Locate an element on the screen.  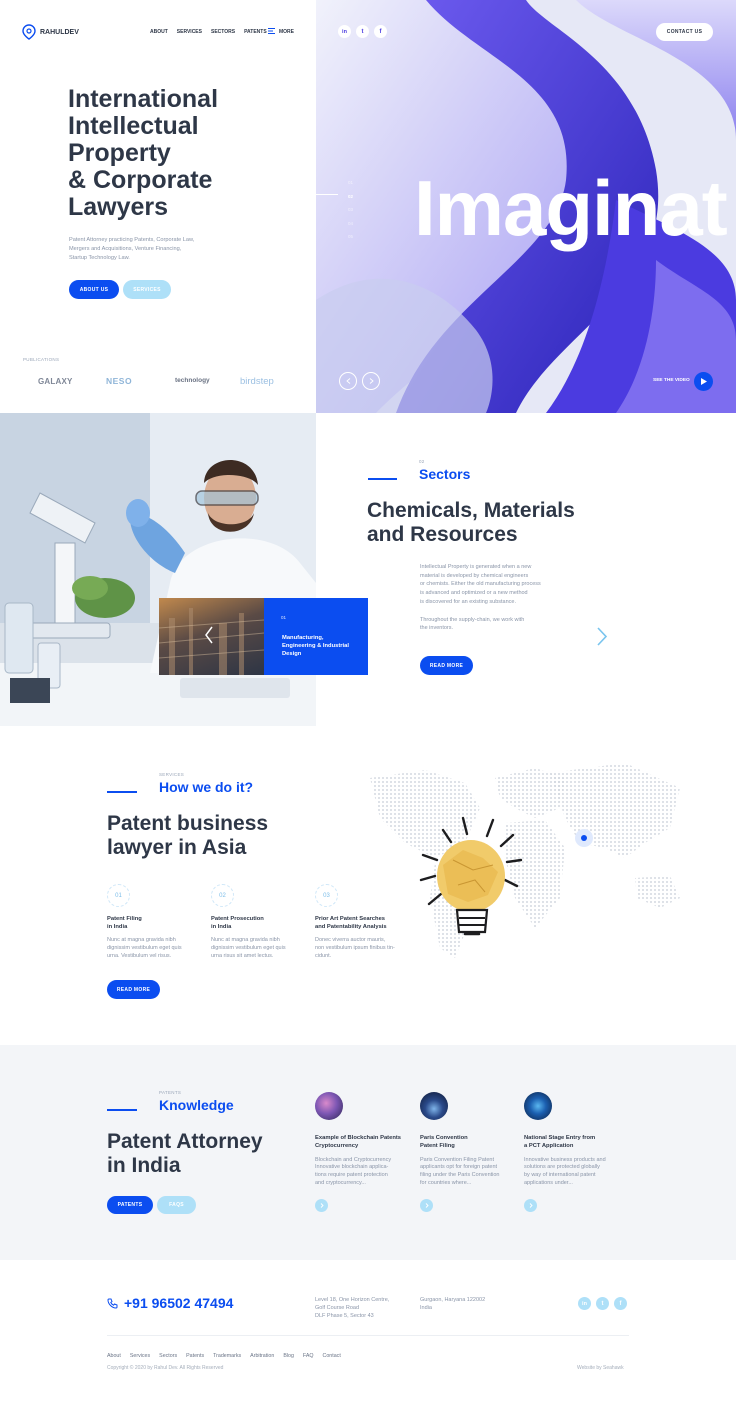
sectors-accent-line is located at coordinates (382, 479).